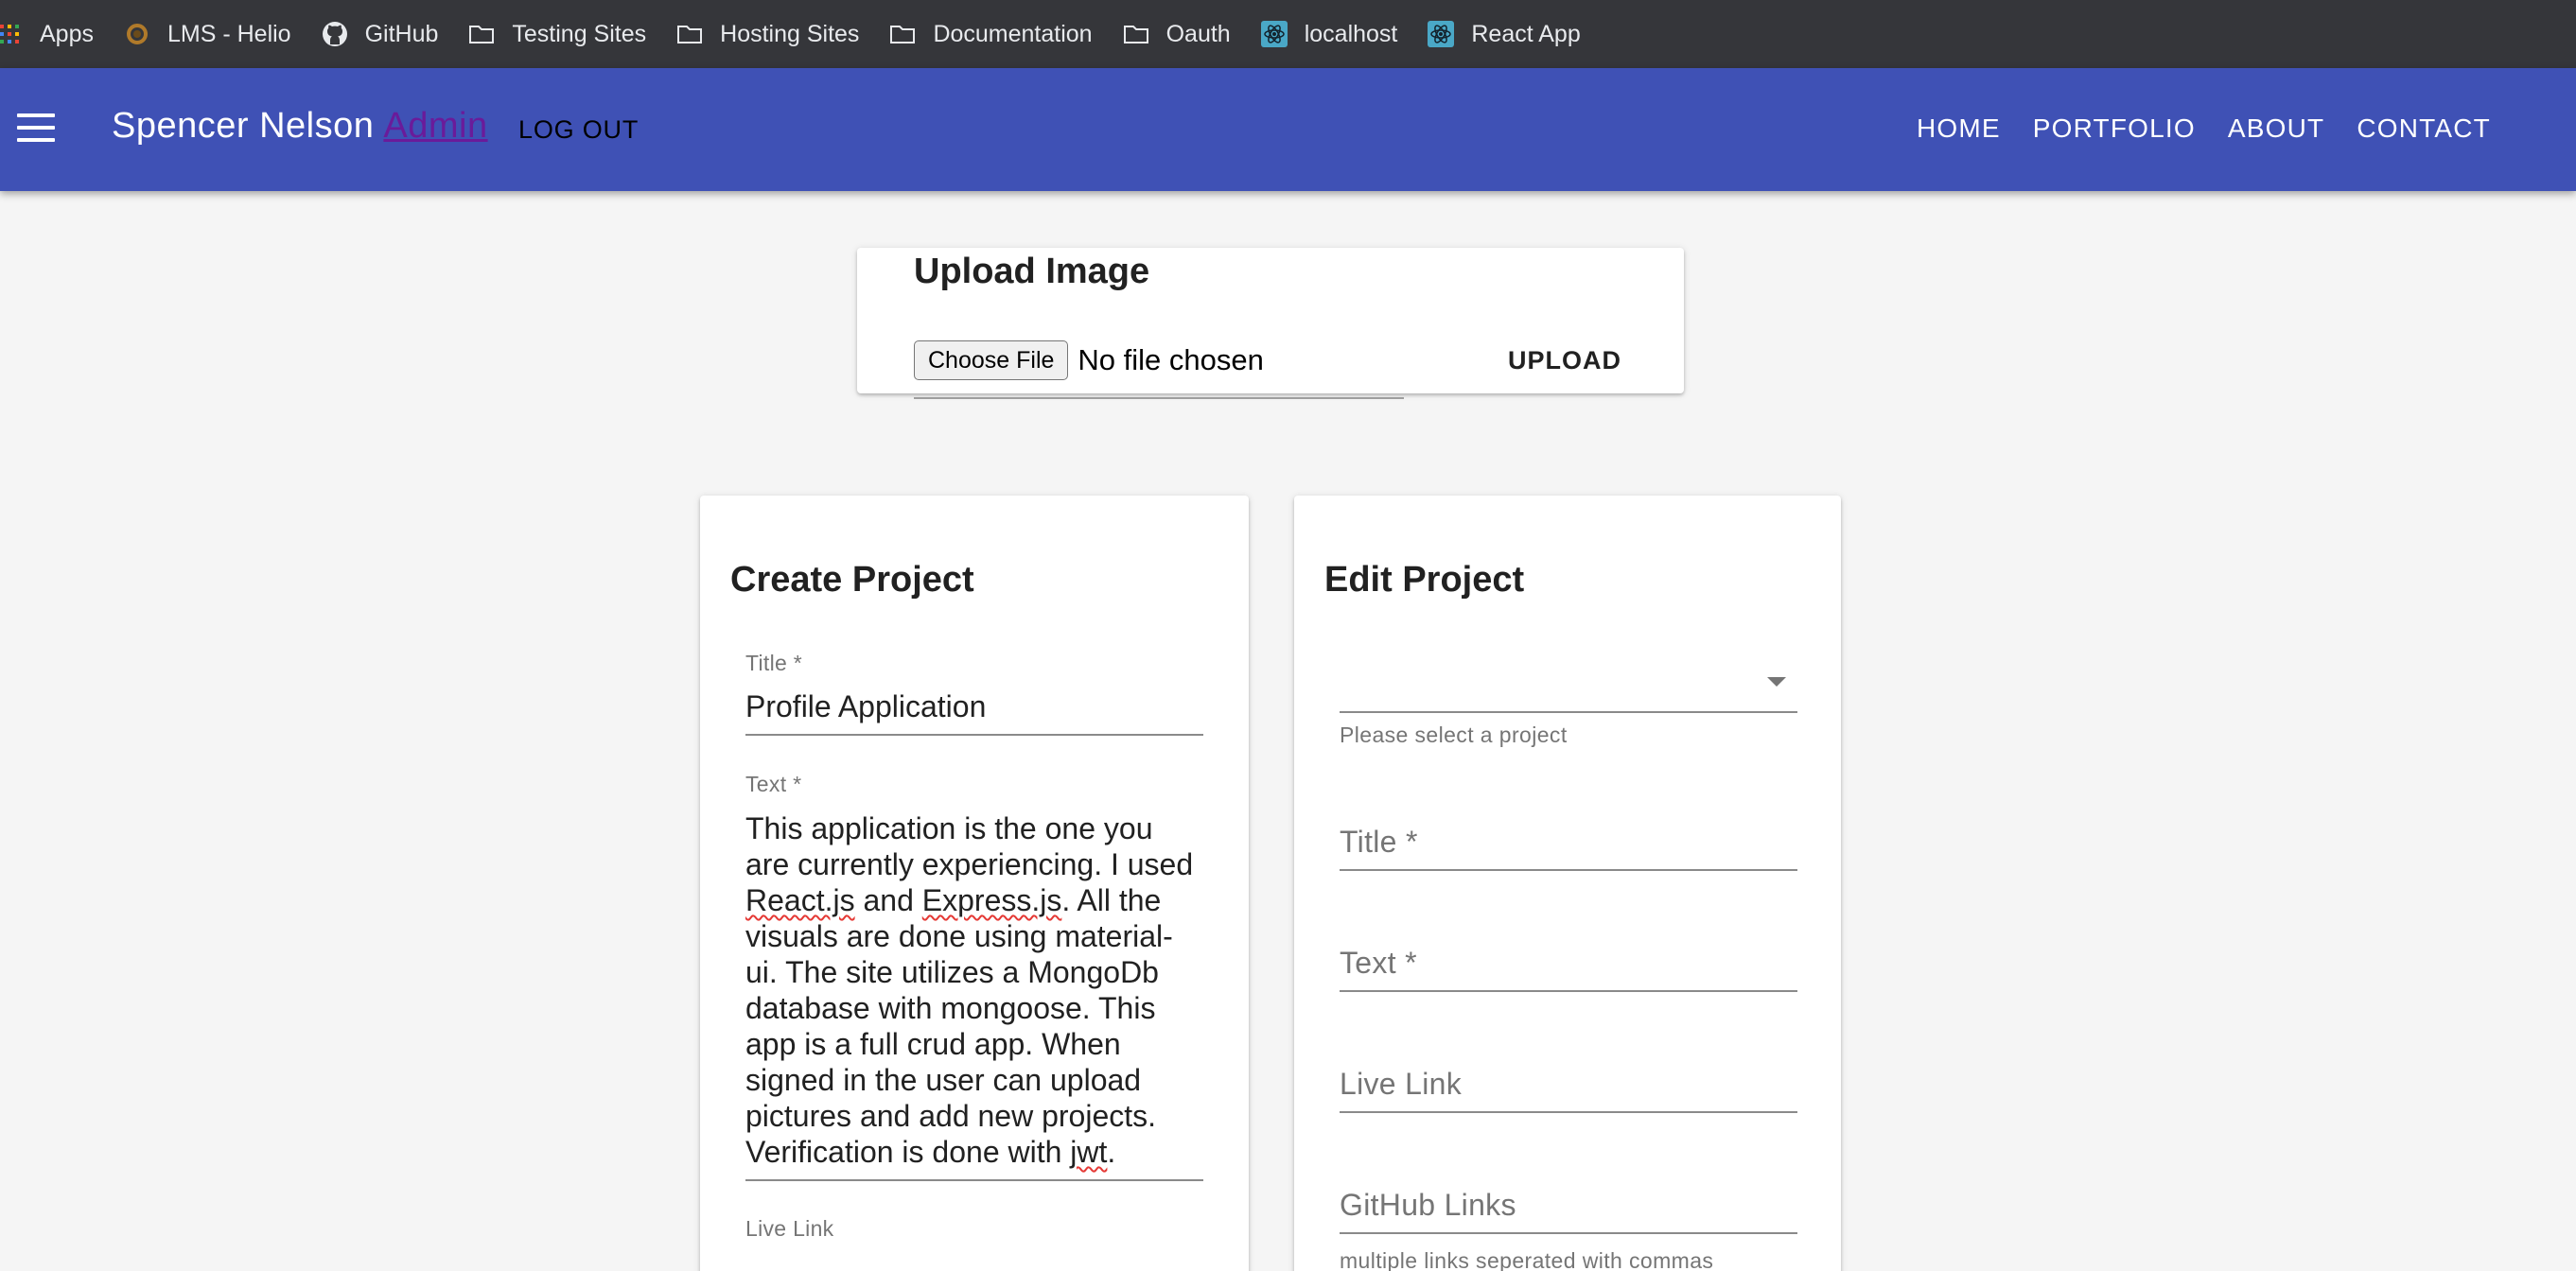 The width and height of the screenshot is (2576, 1271). I want to click on bookmark-oauth: Oauth, so click(1192, 34).